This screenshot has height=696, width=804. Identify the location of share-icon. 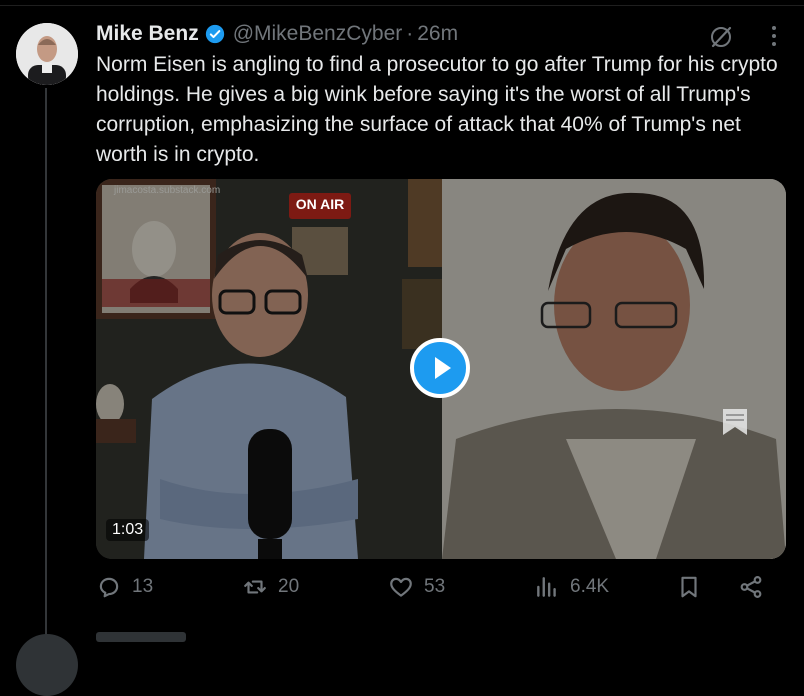
(751, 587).